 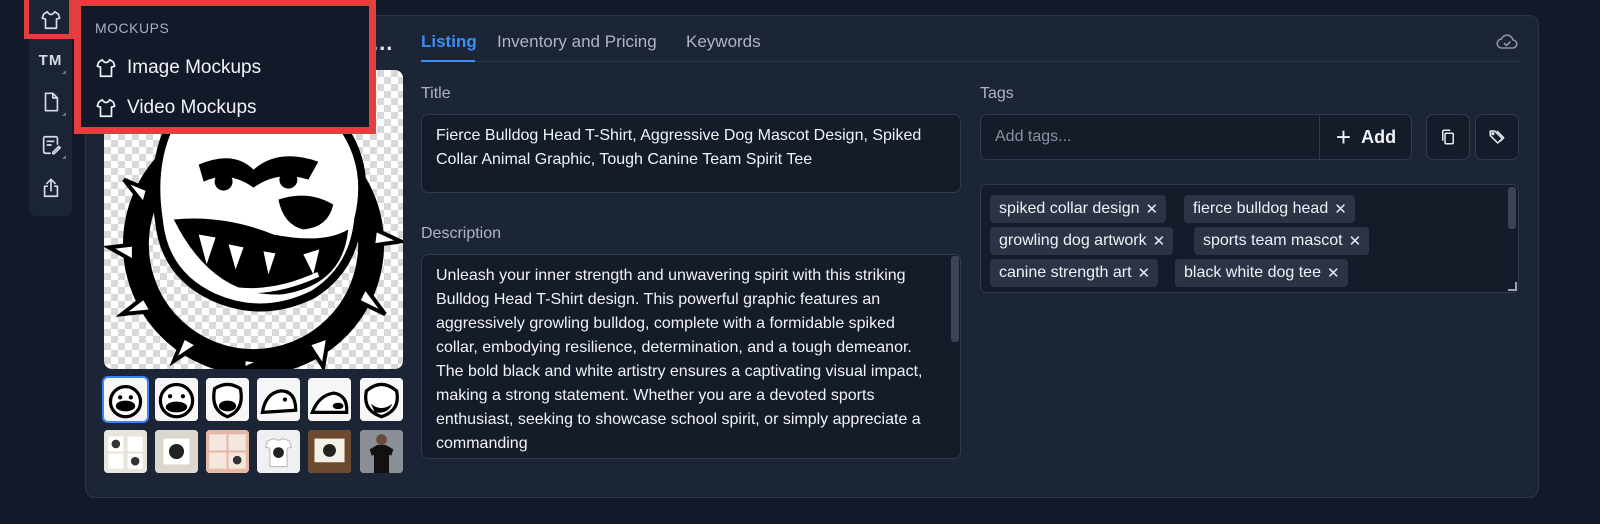 I want to click on tags-label: Tags, so click(x=997, y=93).